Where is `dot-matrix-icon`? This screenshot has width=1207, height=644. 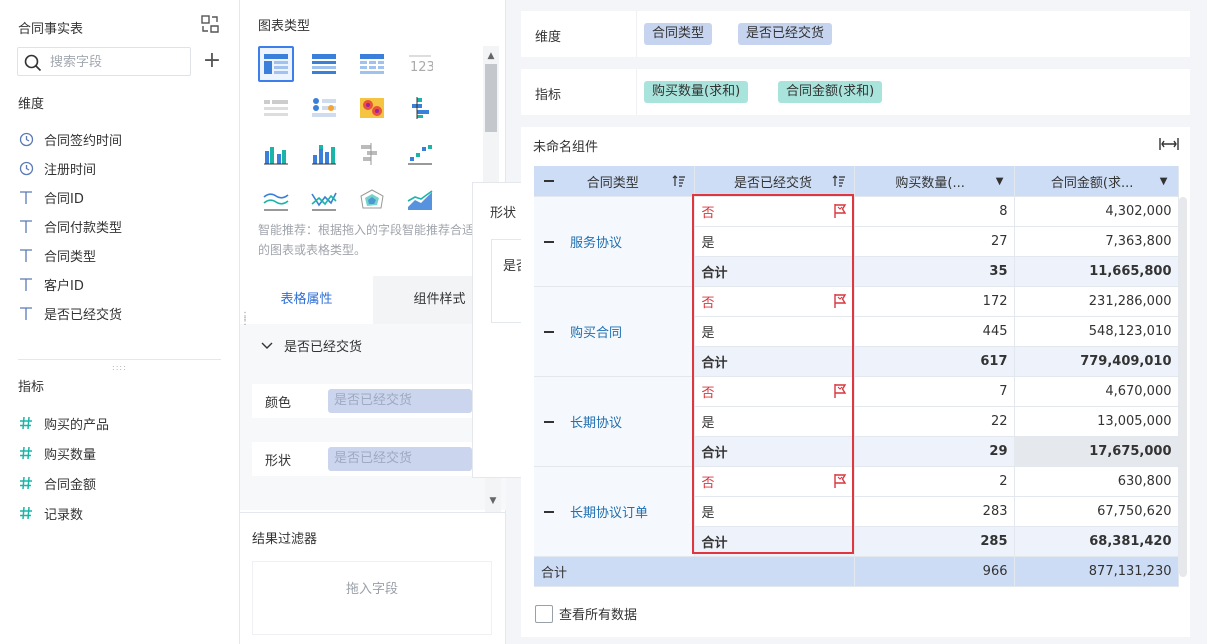
dot-matrix-icon is located at coordinates (324, 108).